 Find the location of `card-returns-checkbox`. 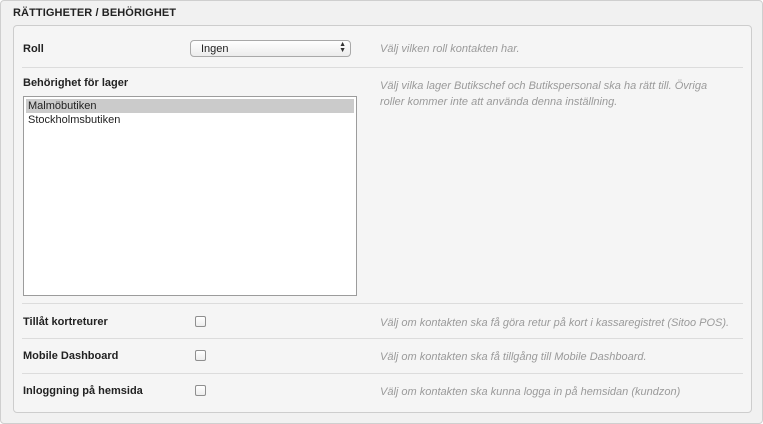

card-returns-checkbox is located at coordinates (200, 321).